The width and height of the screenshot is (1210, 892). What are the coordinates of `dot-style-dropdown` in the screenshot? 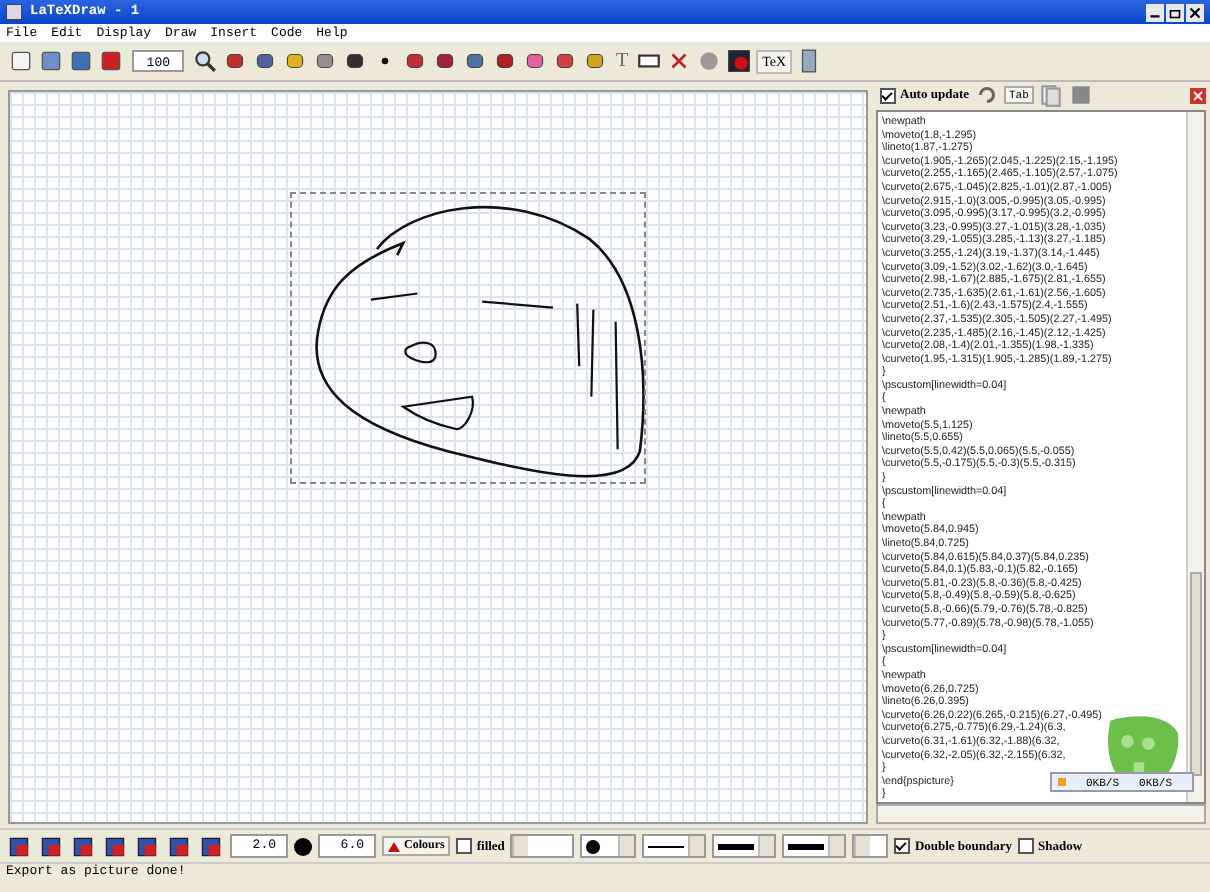 It's located at (608, 846).